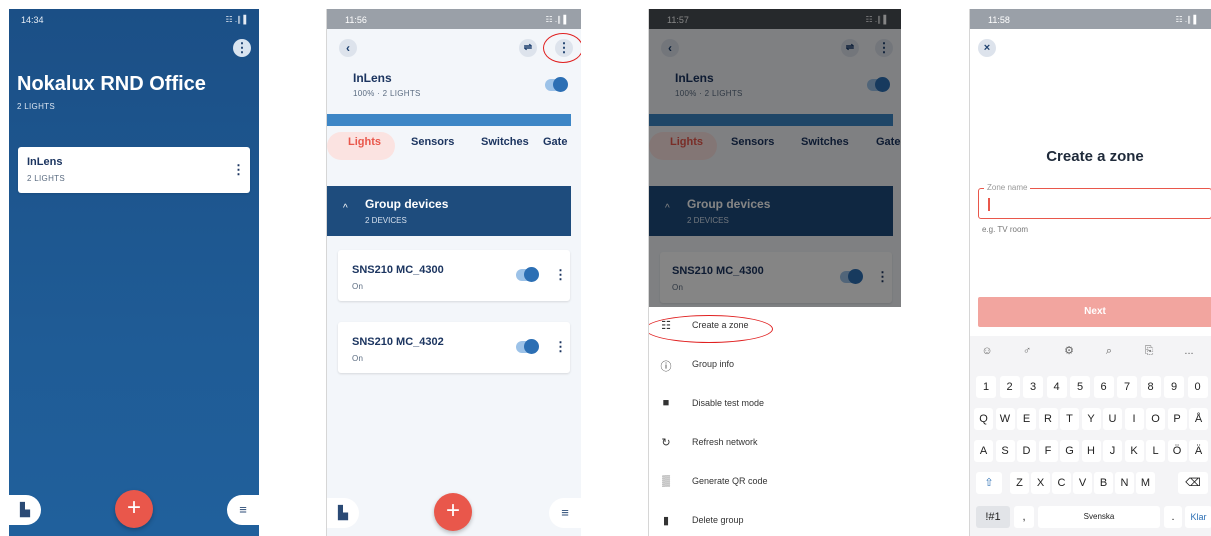 The image size is (1211, 536). What do you see at coordinates (407, 204) in the screenshot?
I see `section-title: Group devices` at bounding box center [407, 204].